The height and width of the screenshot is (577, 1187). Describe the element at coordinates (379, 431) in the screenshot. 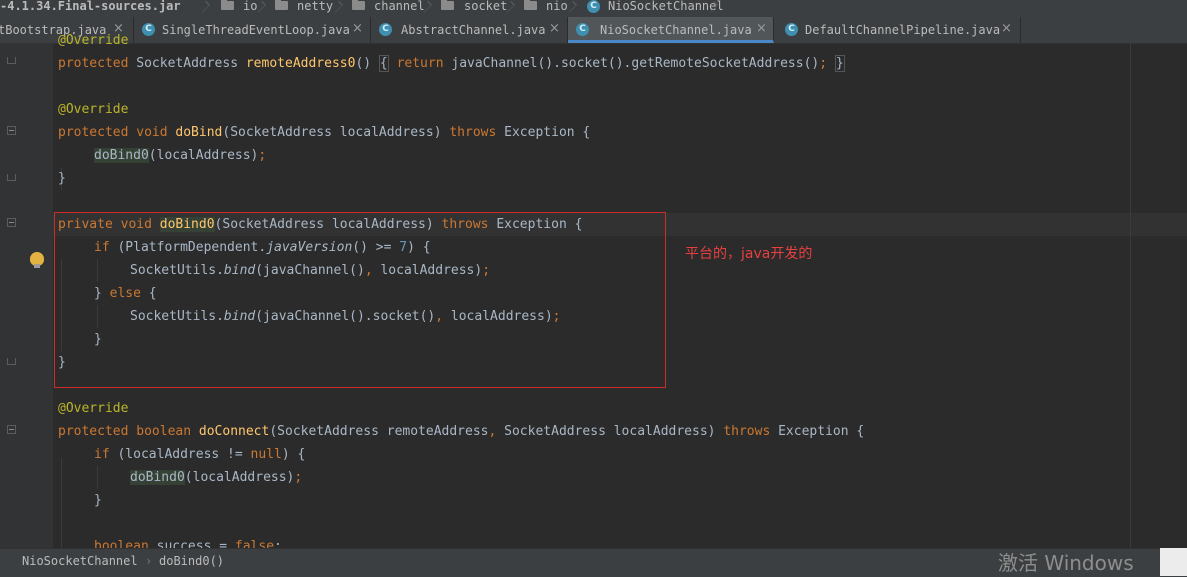

I see `code-text: (SocketAddress remoteAddress` at that location.